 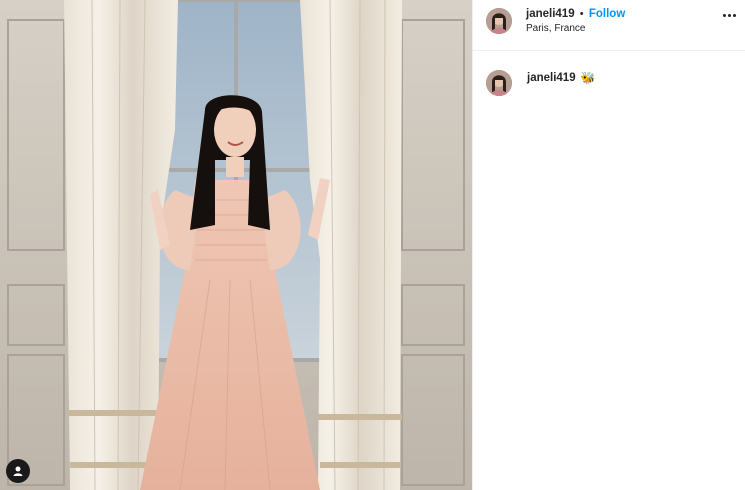 What do you see at coordinates (575, 14) in the screenshot?
I see `header-line: janeli419 • Follow` at bounding box center [575, 14].